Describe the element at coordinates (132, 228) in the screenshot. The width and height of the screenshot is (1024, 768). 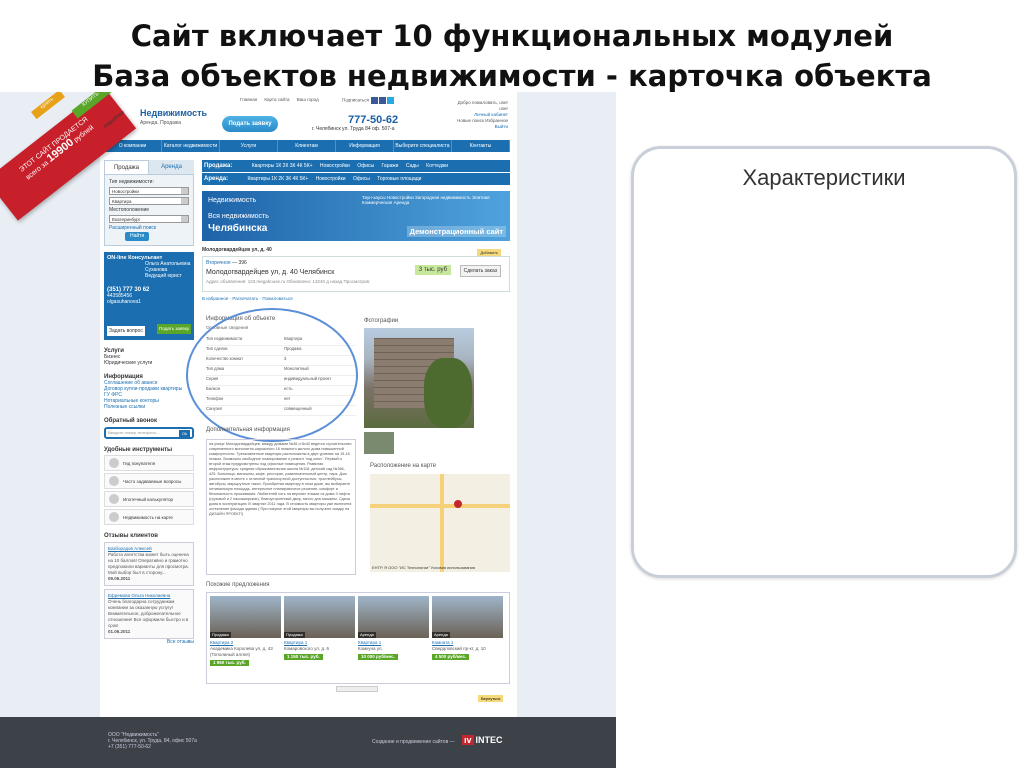
I see `advanced-search-link: Расширенный поиск` at that location.